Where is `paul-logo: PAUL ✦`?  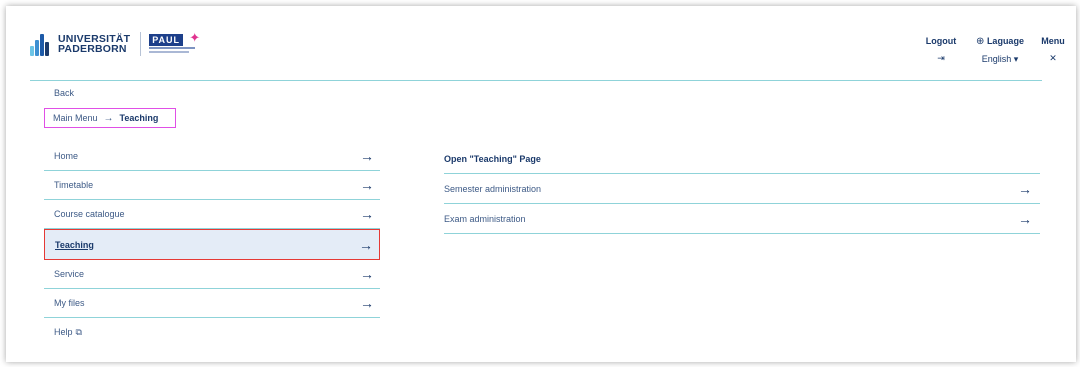 paul-logo: PAUL ✦ is located at coordinates (175, 43).